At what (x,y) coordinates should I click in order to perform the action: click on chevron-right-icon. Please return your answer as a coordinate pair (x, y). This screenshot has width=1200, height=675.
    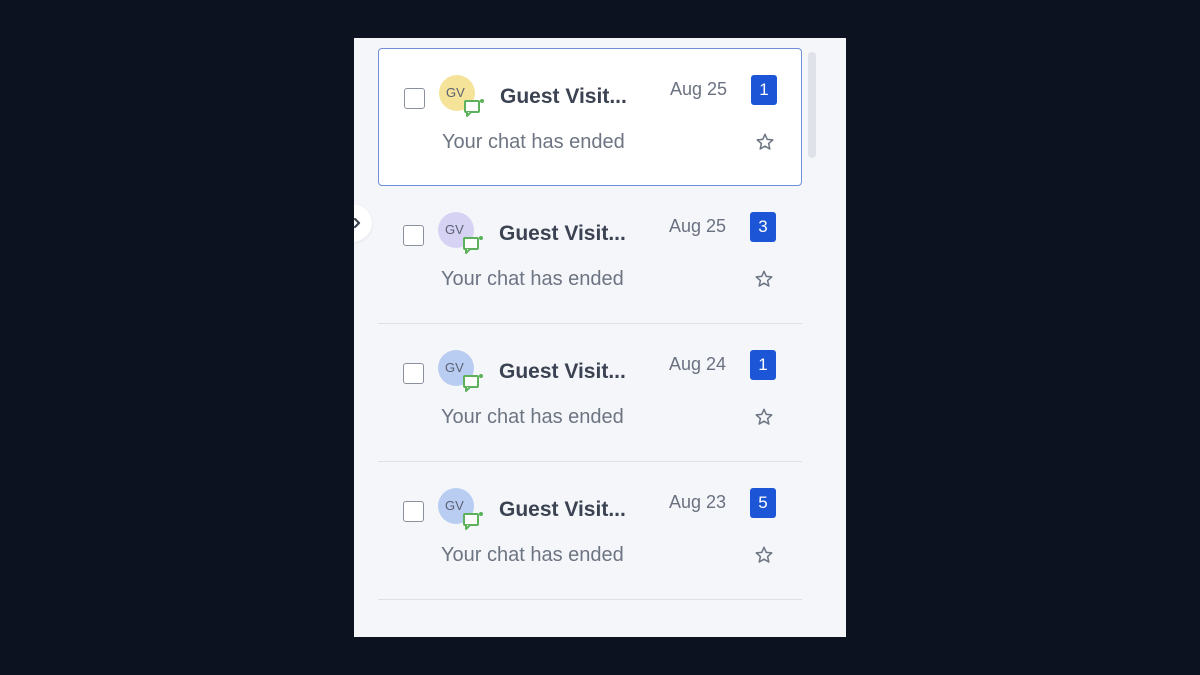
    Looking at the image, I should click on (357, 223).